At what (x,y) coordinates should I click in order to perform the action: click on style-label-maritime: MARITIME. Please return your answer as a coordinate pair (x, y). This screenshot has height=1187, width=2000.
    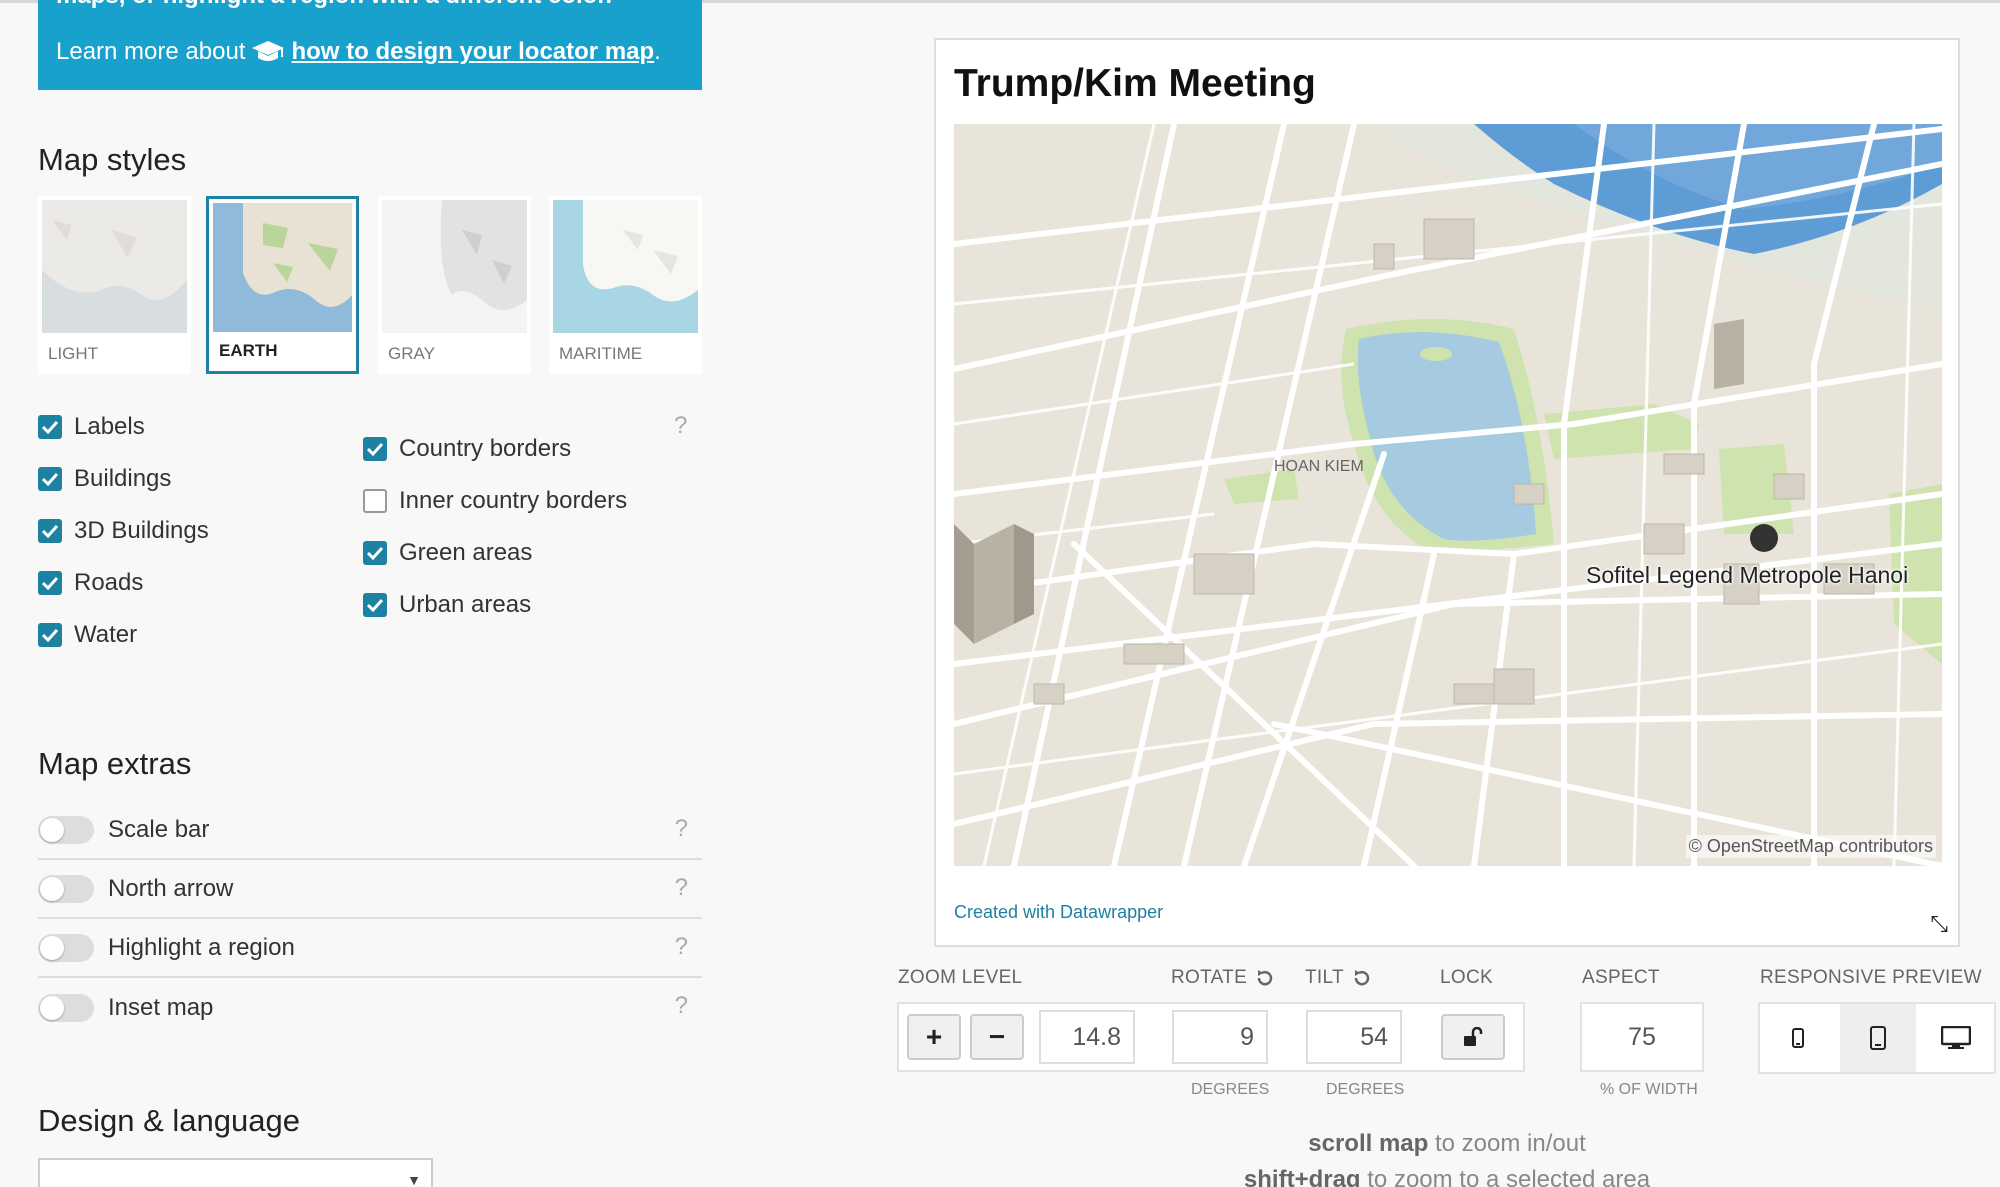
    Looking at the image, I should click on (601, 353).